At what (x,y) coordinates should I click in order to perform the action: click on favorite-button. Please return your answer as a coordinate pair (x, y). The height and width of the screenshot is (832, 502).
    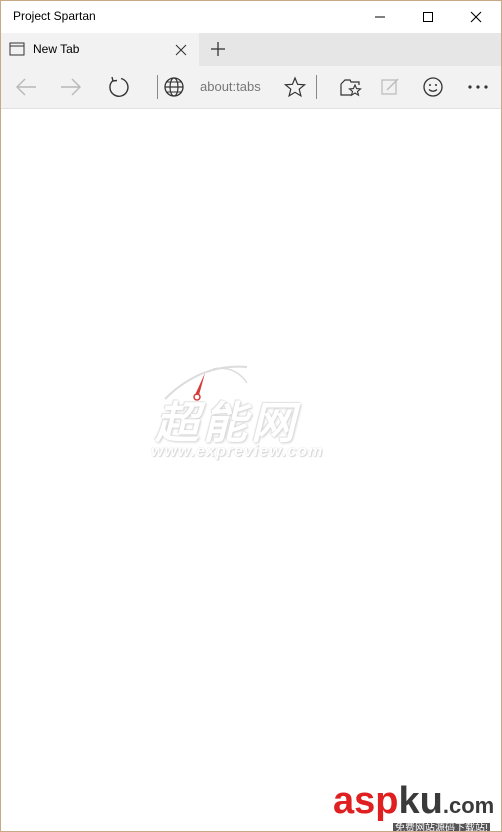
    Looking at the image, I should click on (295, 87).